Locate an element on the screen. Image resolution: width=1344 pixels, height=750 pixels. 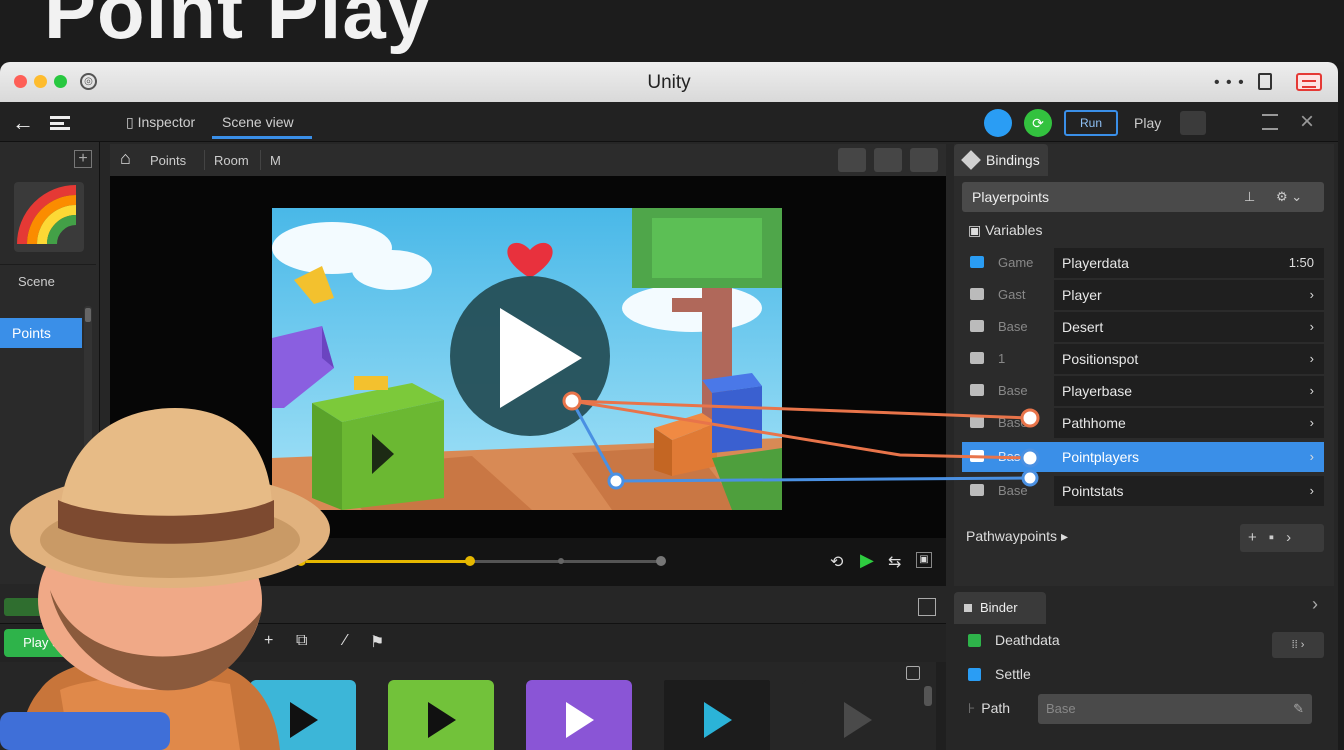
rainbow-thumbnail is located at coordinates (49, 217).